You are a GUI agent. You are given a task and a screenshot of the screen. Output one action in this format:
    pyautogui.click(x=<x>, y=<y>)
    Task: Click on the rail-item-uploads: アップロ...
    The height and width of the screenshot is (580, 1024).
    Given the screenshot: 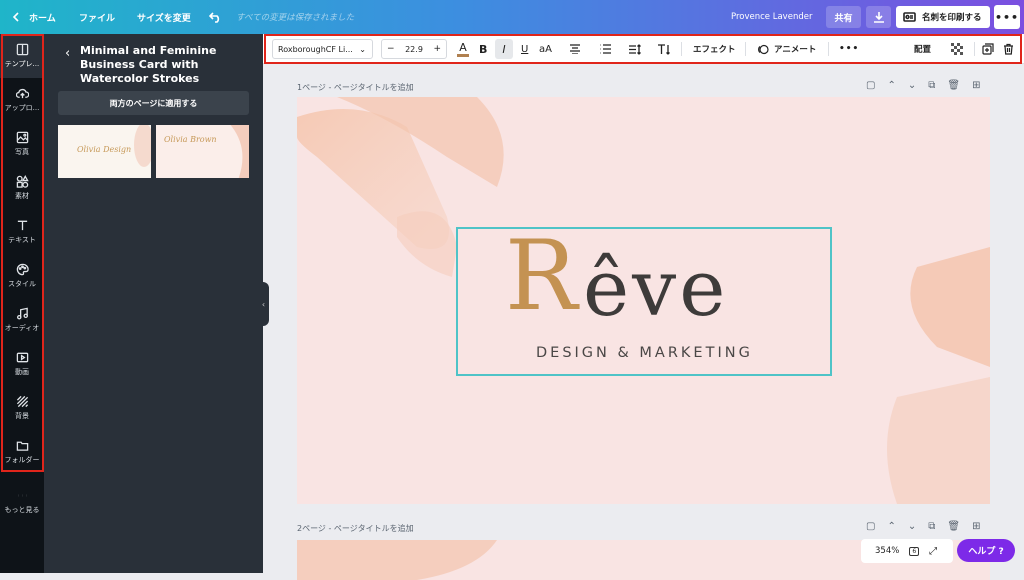 What is the action you would take?
    pyautogui.click(x=22, y=100)
    